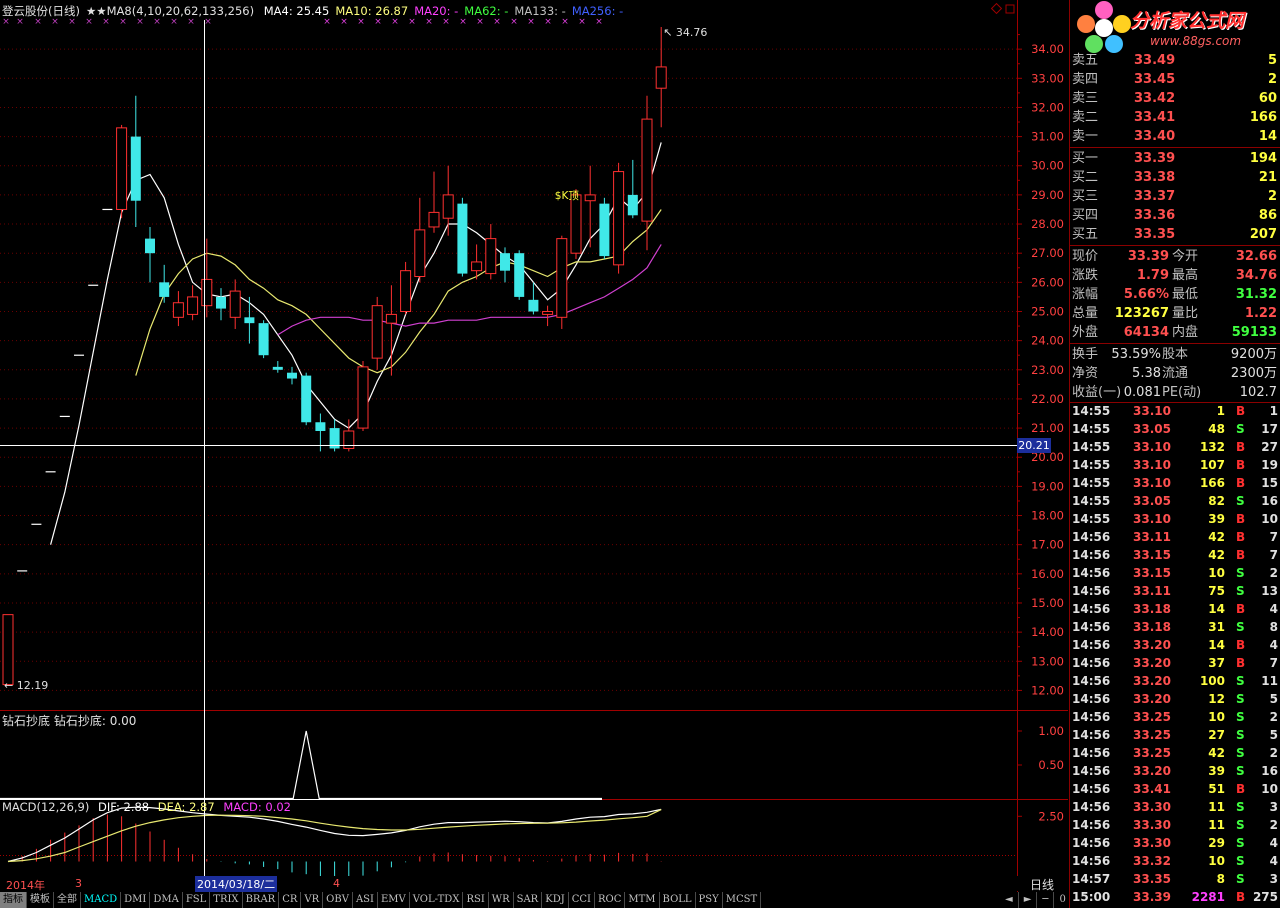  Describe the element at coordinates (610, 900) in the screenshot. I see `tab-roc: ROC` at that location.